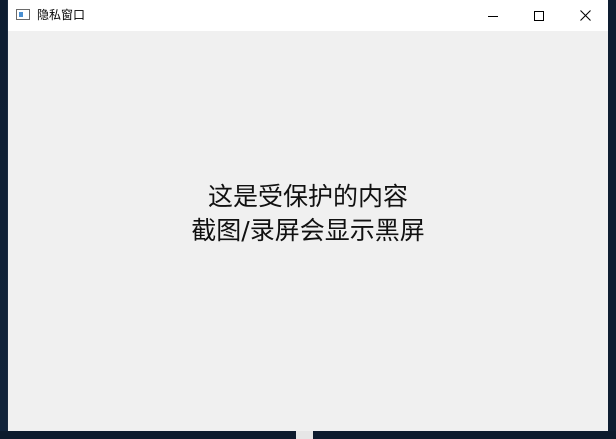 This screenshot has width=616, height=439. I want to click on maximize-button, so click(539, 15).